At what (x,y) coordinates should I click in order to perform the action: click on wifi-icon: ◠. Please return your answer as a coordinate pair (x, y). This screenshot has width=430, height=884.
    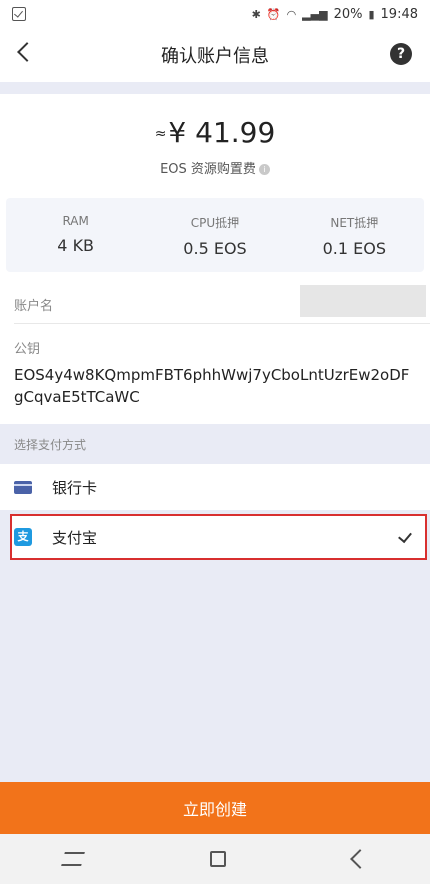
    Looking at the image, I should click on (291, 14).